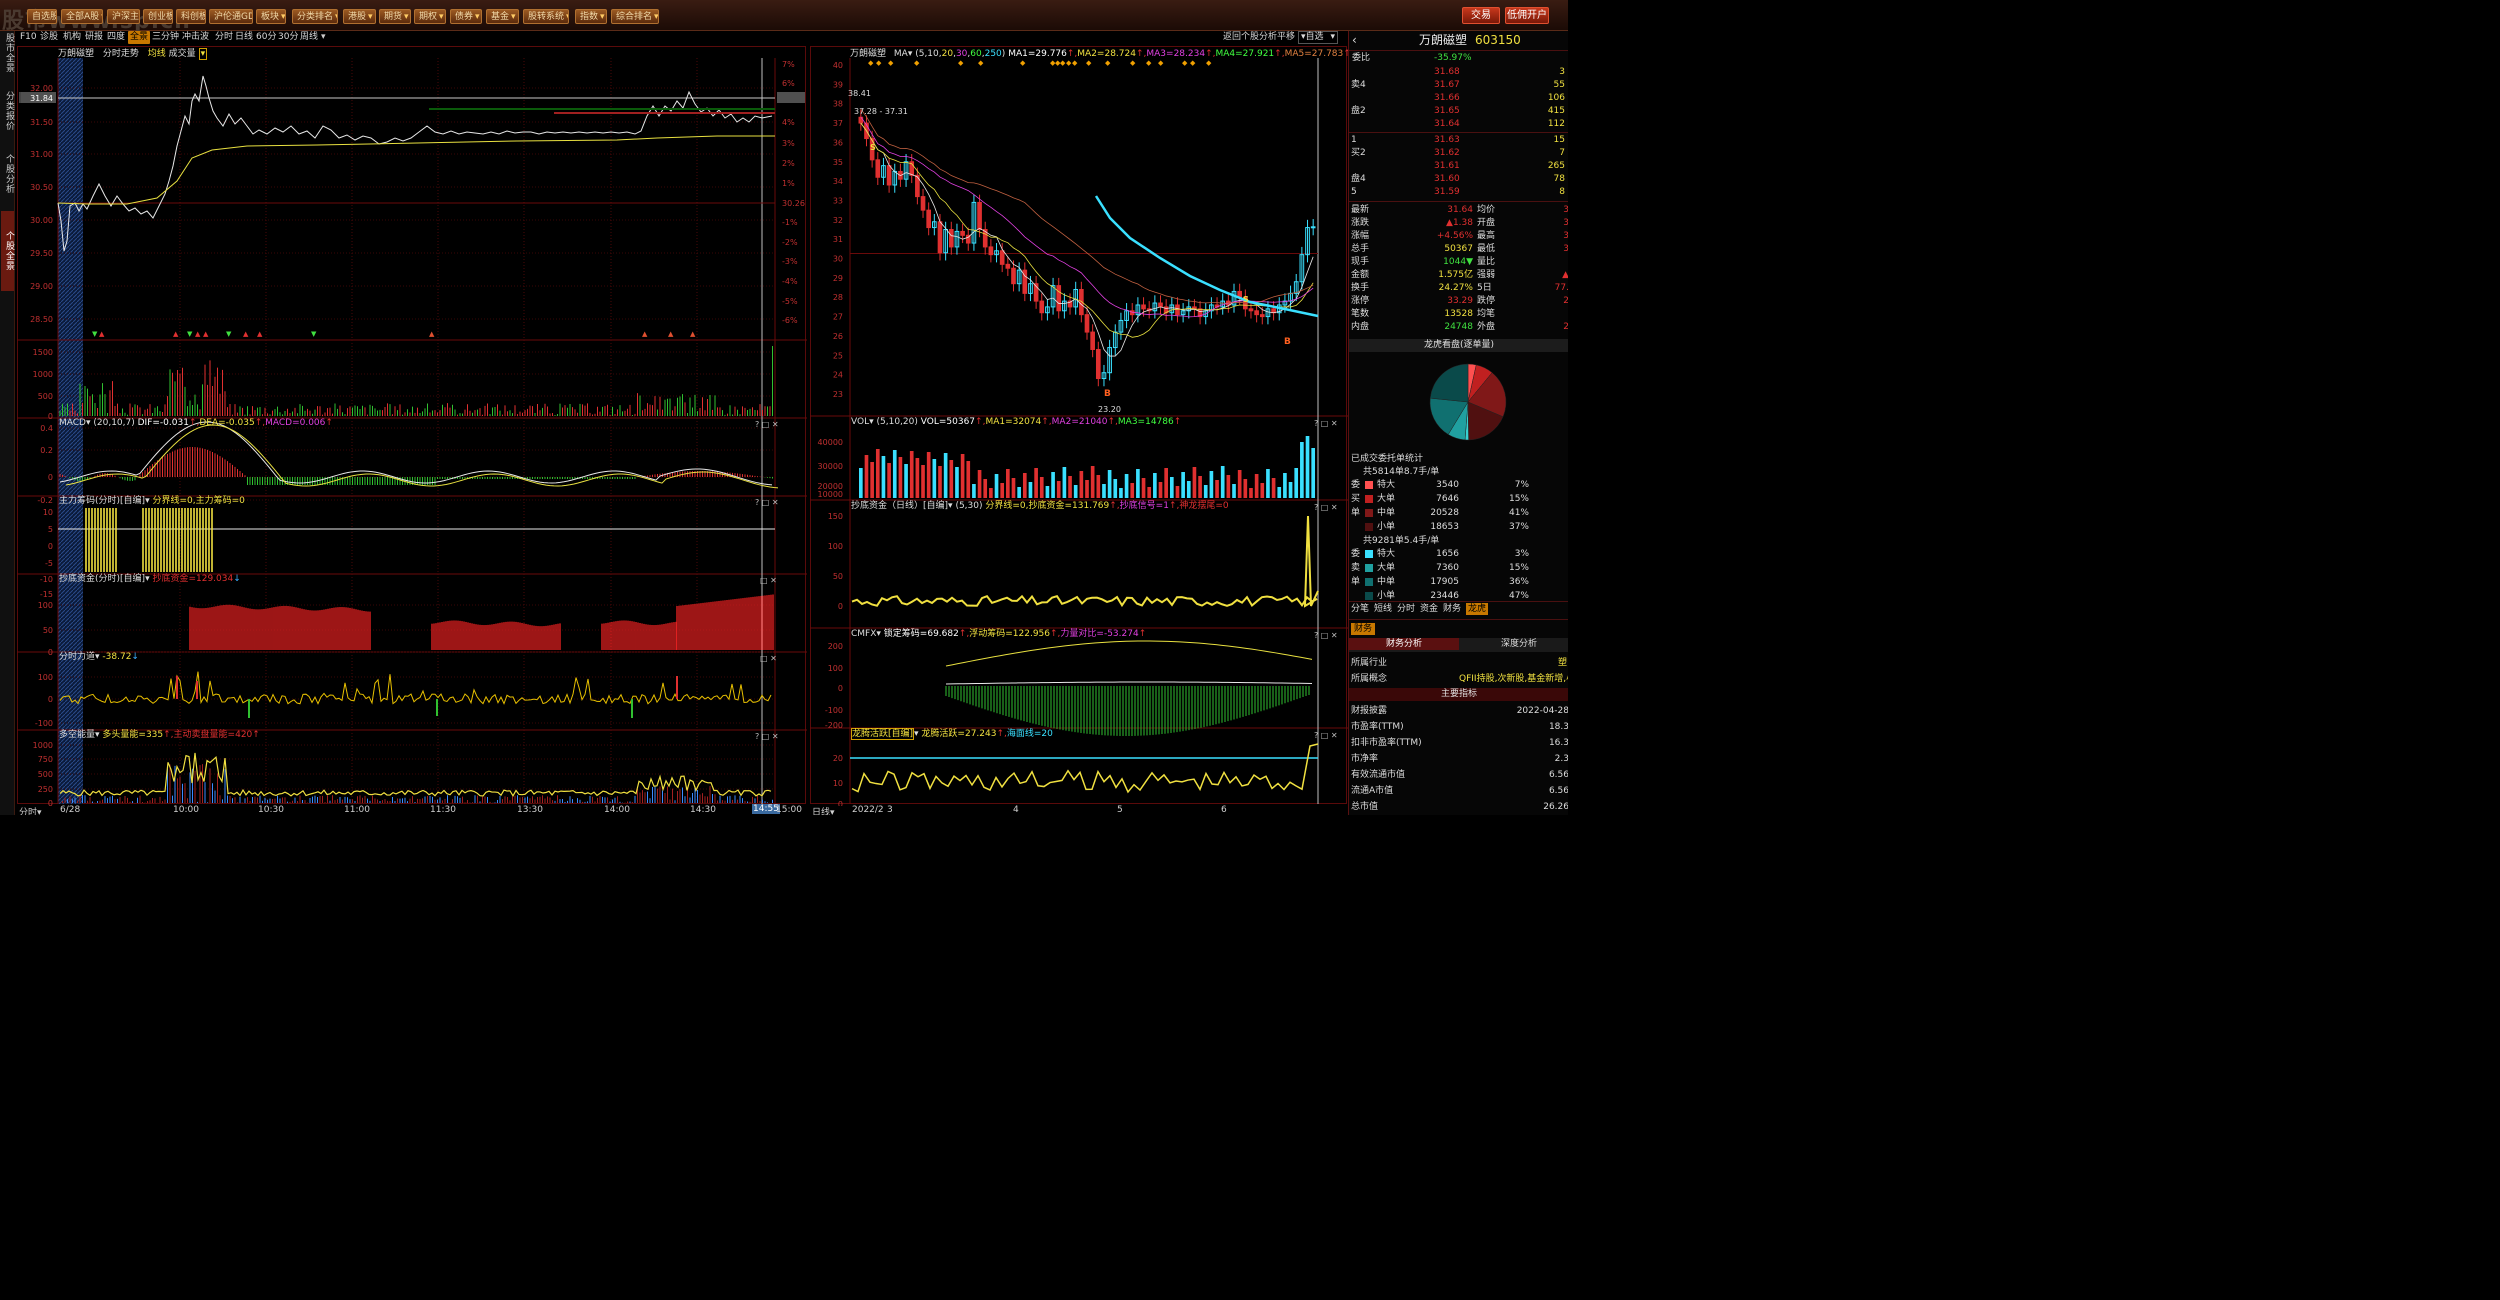  I want to click on tab-4: 财务, so click(1452, 609).